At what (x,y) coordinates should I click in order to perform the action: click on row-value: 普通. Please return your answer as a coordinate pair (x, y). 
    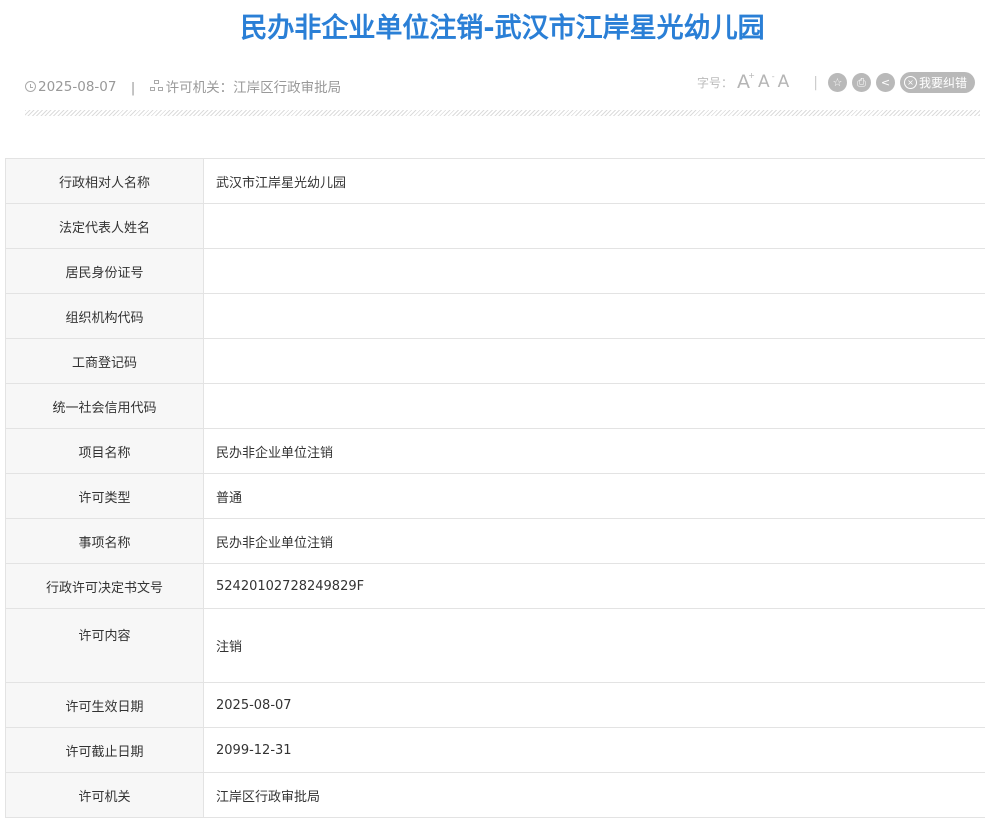
    Looking at the image, I should click on (594, 496).